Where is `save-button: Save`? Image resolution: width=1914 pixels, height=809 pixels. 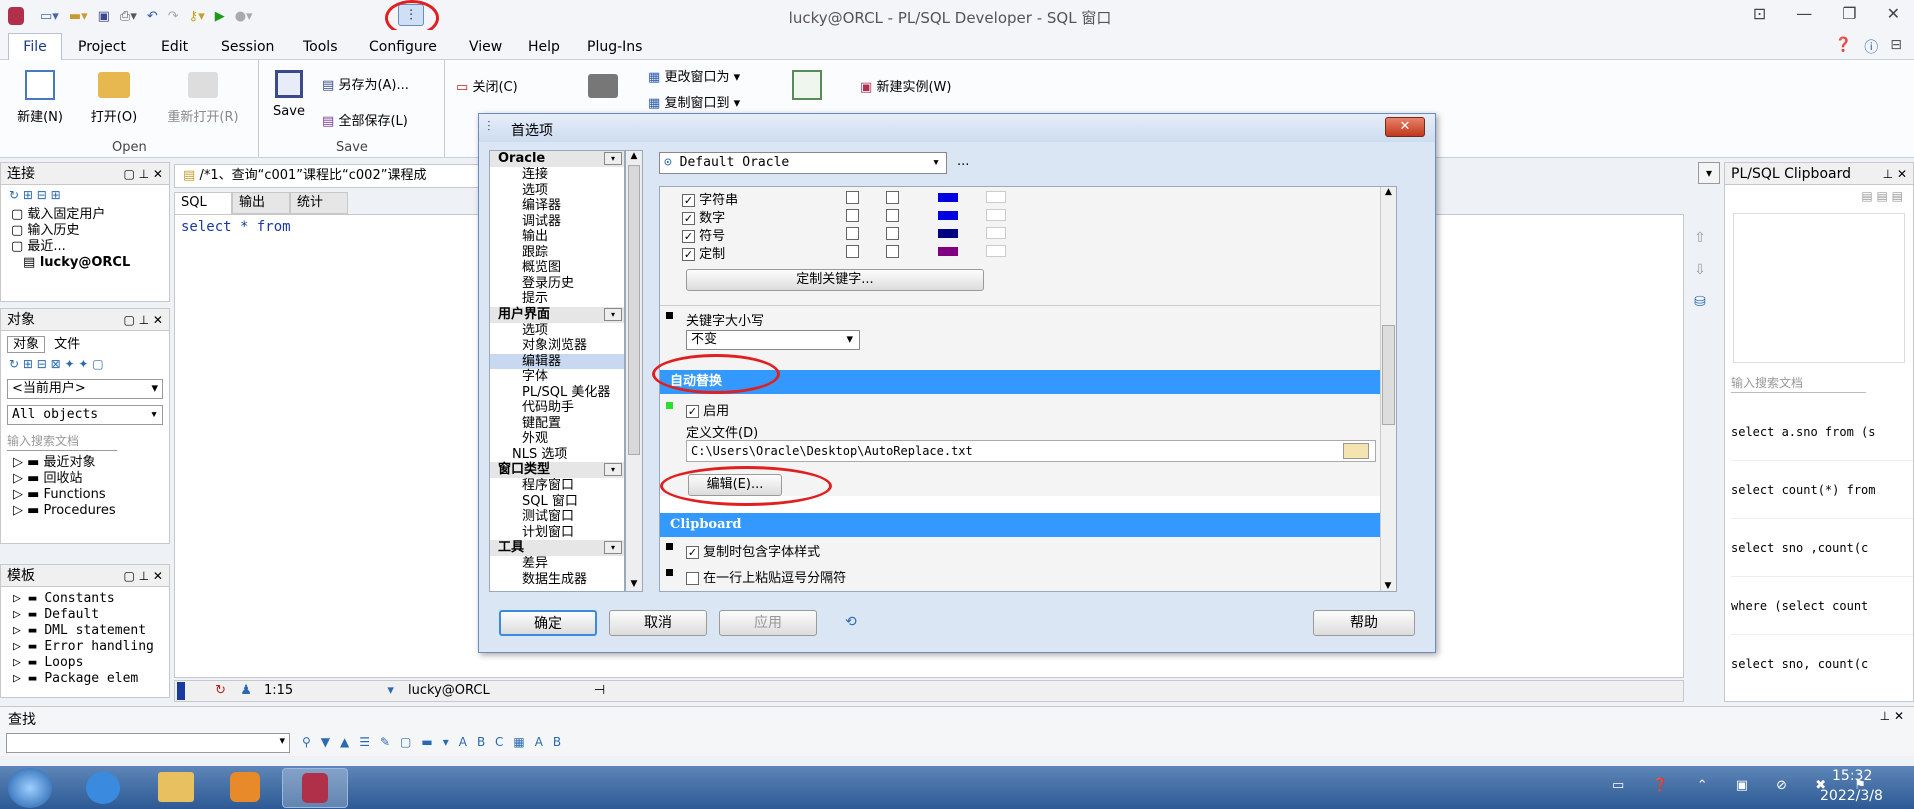 save-button: Save is located at coordinates (289, 94).